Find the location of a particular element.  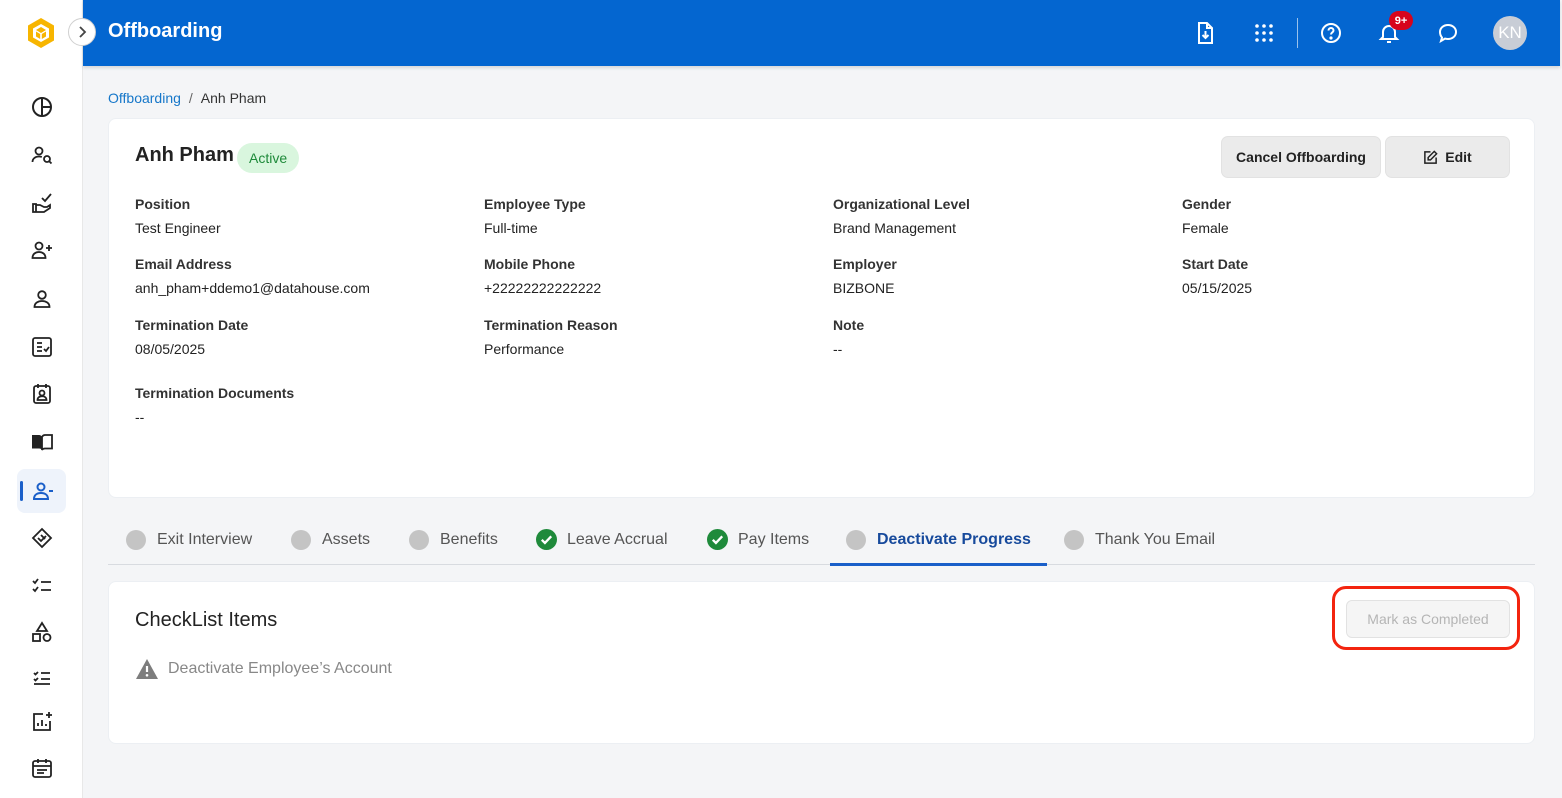

calendar-icon is located at coordinates (41, 768).